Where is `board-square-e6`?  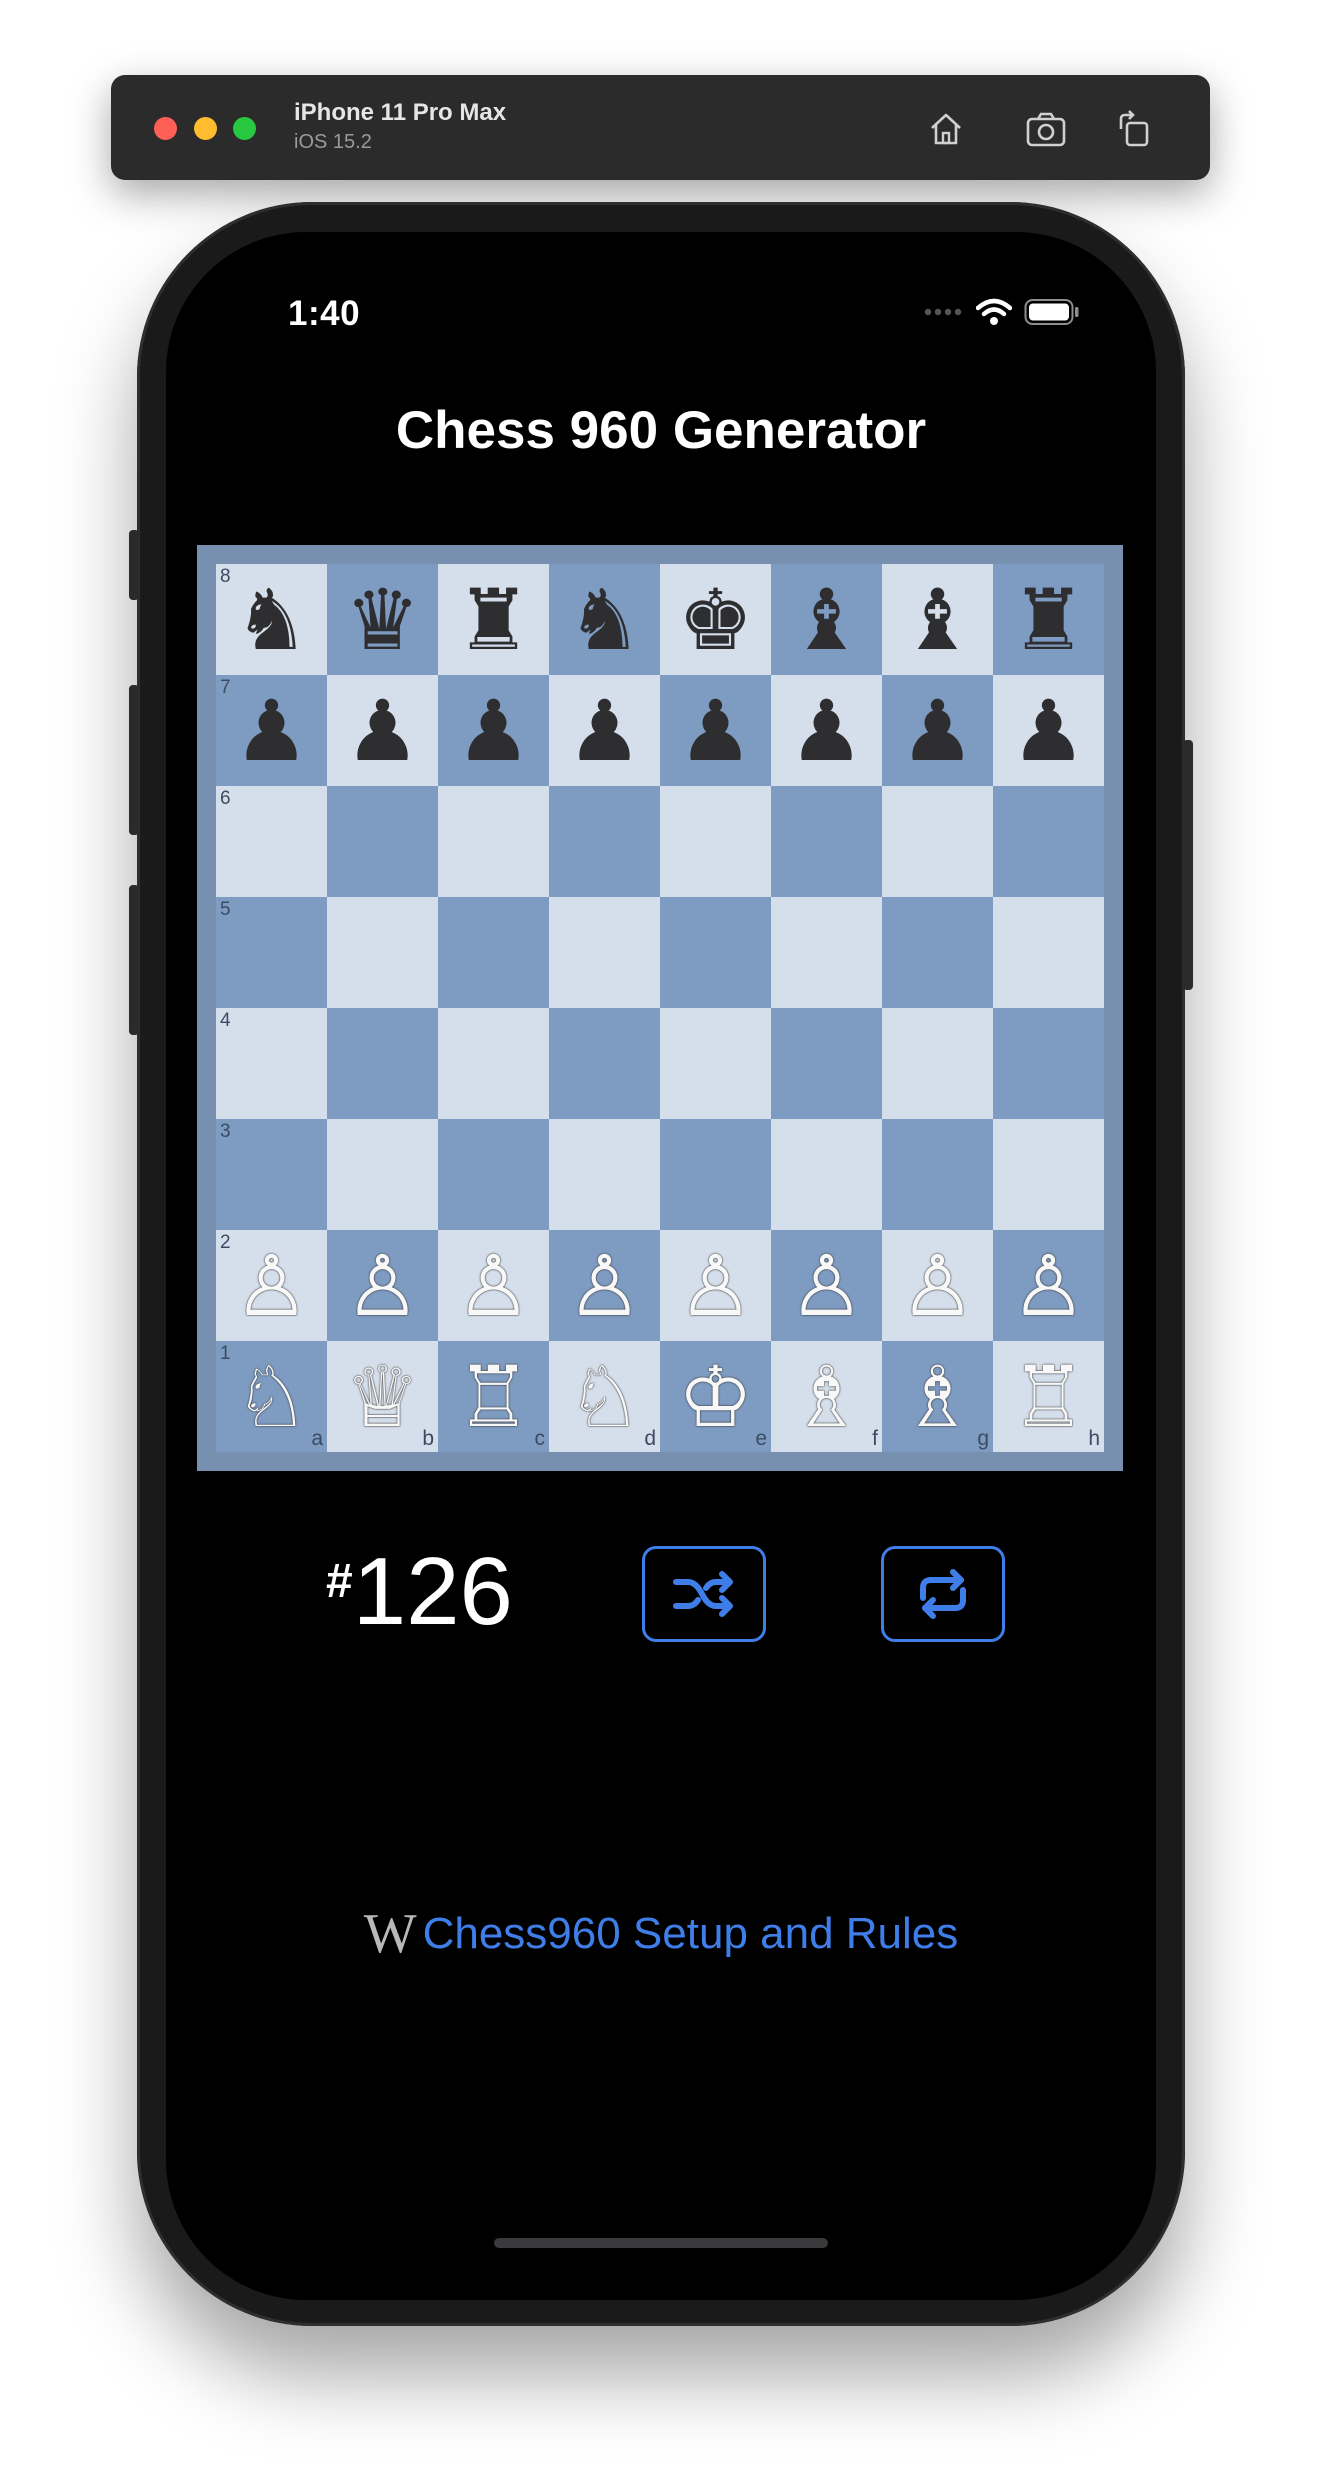 board-square-e6 is located at coordinates (715, 841).